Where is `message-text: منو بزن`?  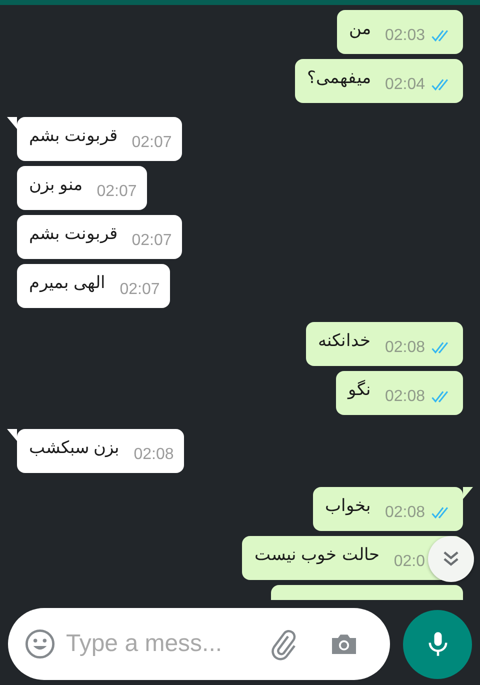 message-text: منو بزن is located at coordinates (56, 184).